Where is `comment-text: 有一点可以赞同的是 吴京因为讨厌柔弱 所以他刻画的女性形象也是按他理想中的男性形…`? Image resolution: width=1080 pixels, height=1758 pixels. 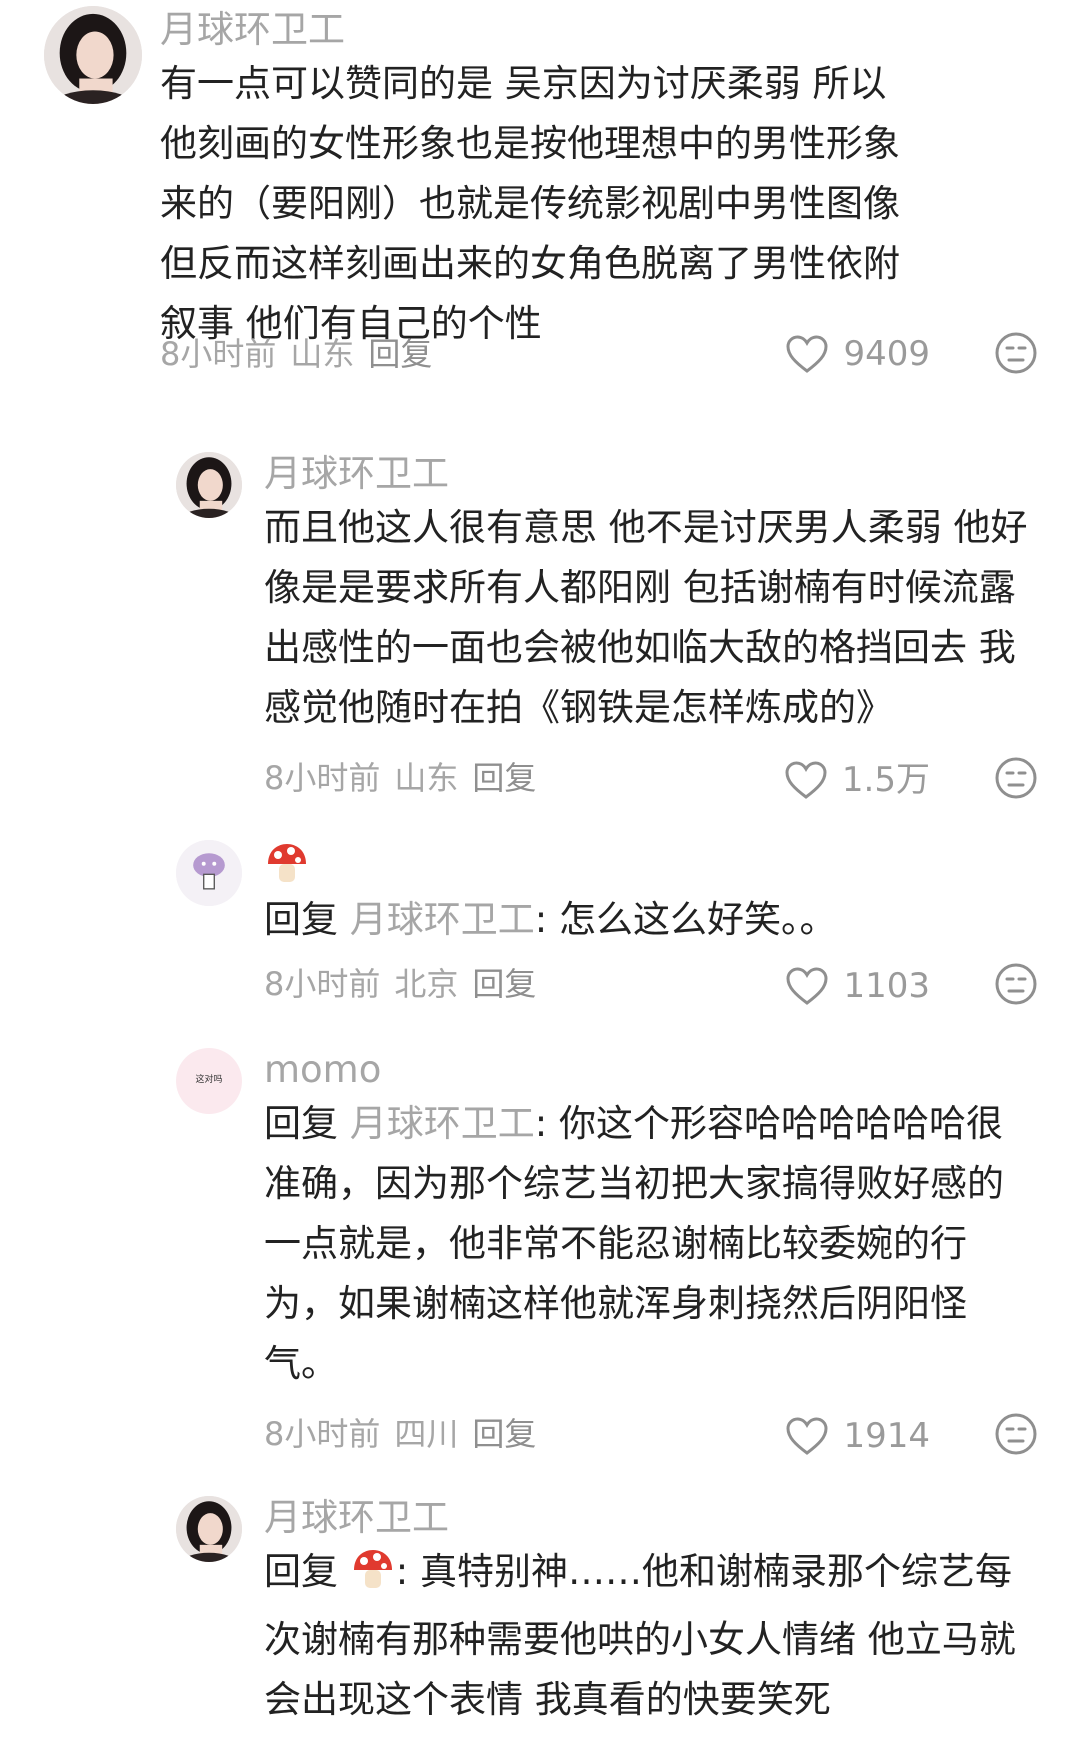
comment-text: 有一点可以赞同的是 吴京因为讨厌柔弱 所以他刻画的女性形象也是按他理想中的男性形… is located at coordinates (530, 203).